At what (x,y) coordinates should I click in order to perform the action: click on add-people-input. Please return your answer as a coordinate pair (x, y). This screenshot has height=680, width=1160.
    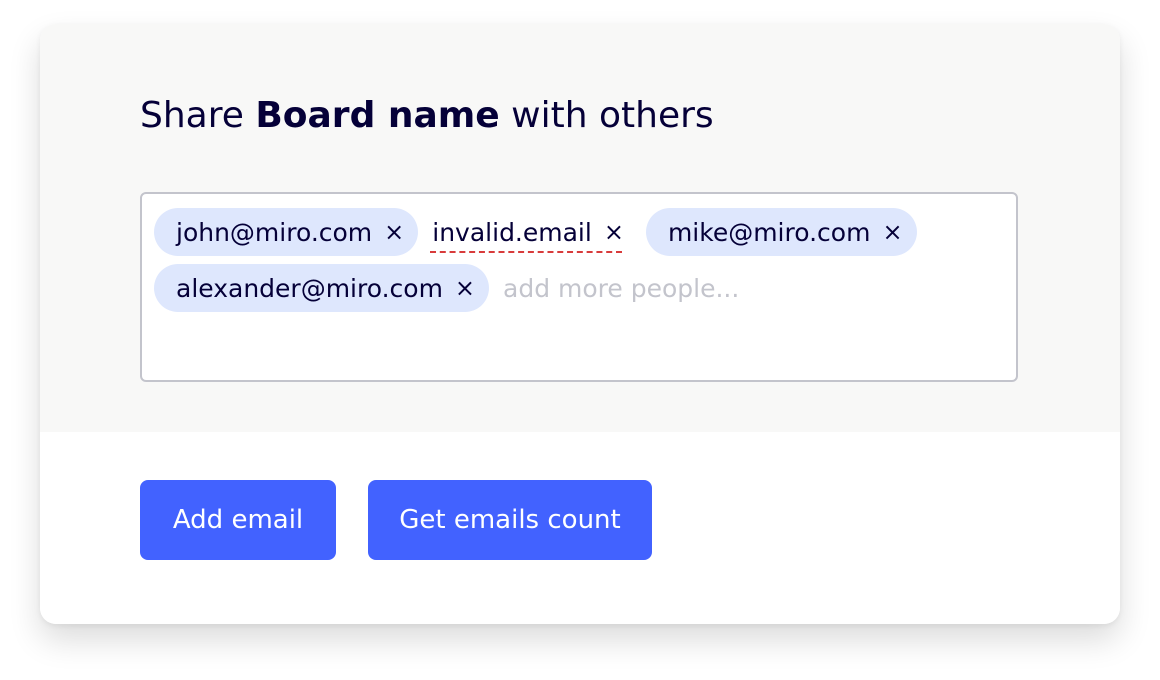
    Looking at the image, I should click on (665, 288).